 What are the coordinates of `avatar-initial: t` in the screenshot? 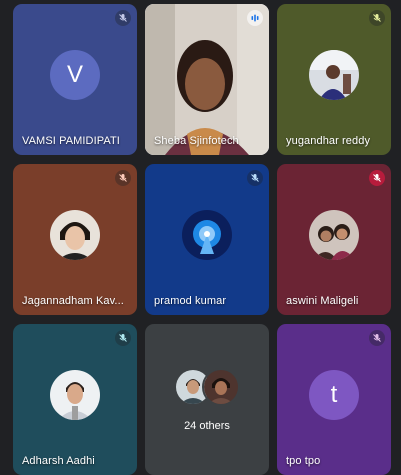 It's located at (334, 394).